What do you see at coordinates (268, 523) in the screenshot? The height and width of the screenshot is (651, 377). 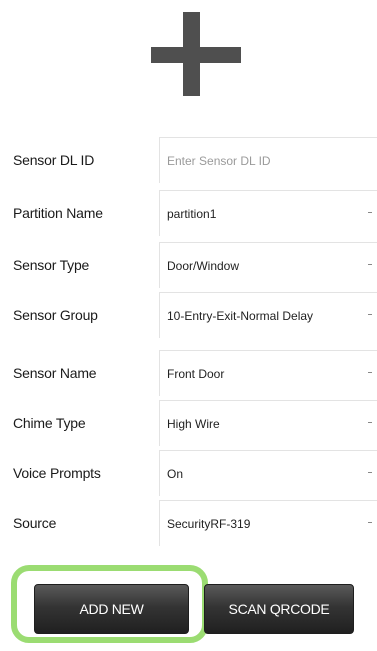 I see `source-select: SecurityRF-319` at bounding box center [268, 523].